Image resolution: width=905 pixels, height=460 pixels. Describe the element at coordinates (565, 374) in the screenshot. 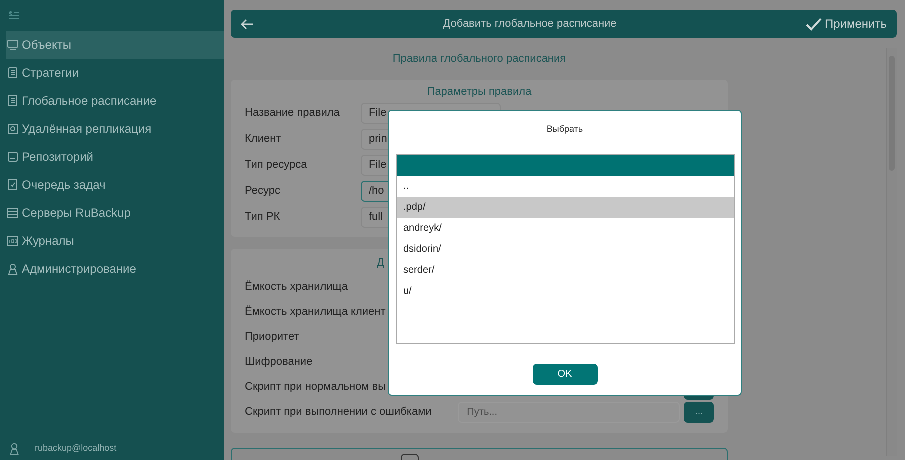

I see `ok-button: OK` at that location.